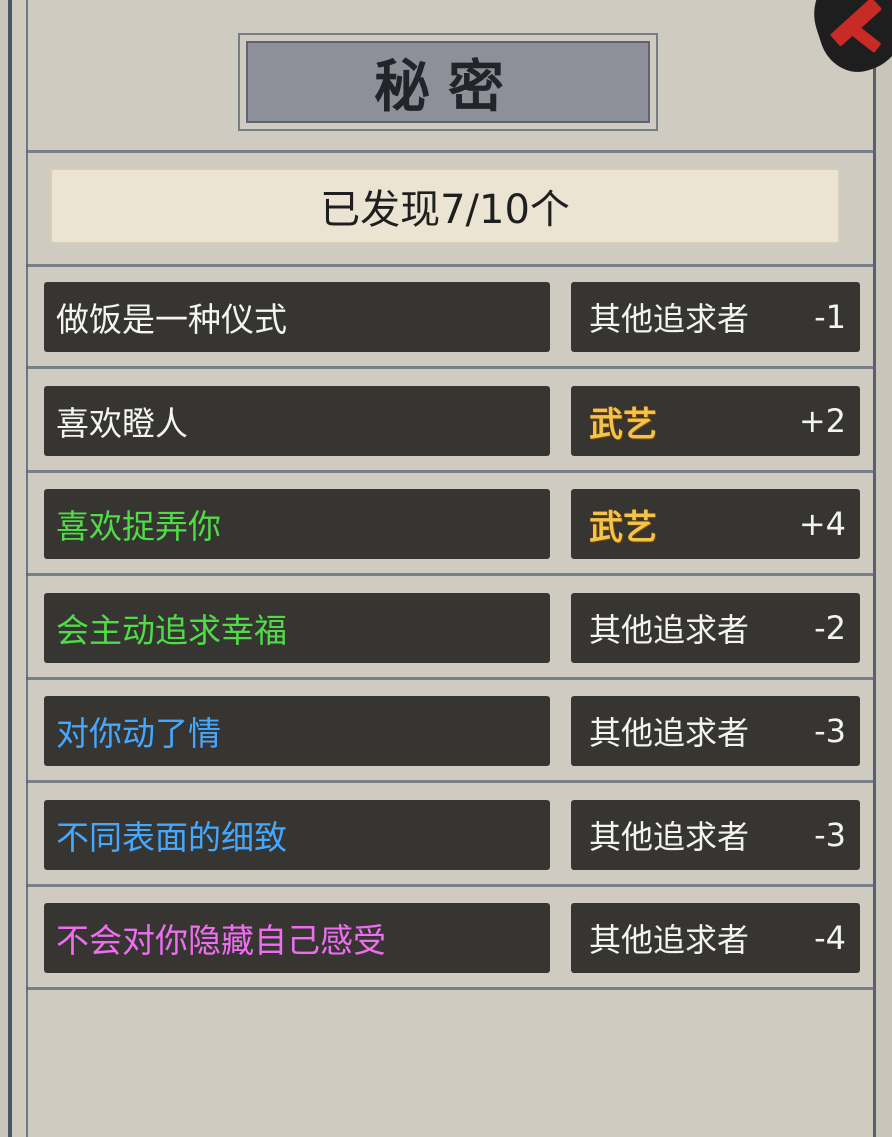 Image resolution: width=892 pixels, height=1137 pixels. What do you see at coordinates (830, 317) in the screenshot?
I see `effect-value: -1` at bounding box center [830, 317].